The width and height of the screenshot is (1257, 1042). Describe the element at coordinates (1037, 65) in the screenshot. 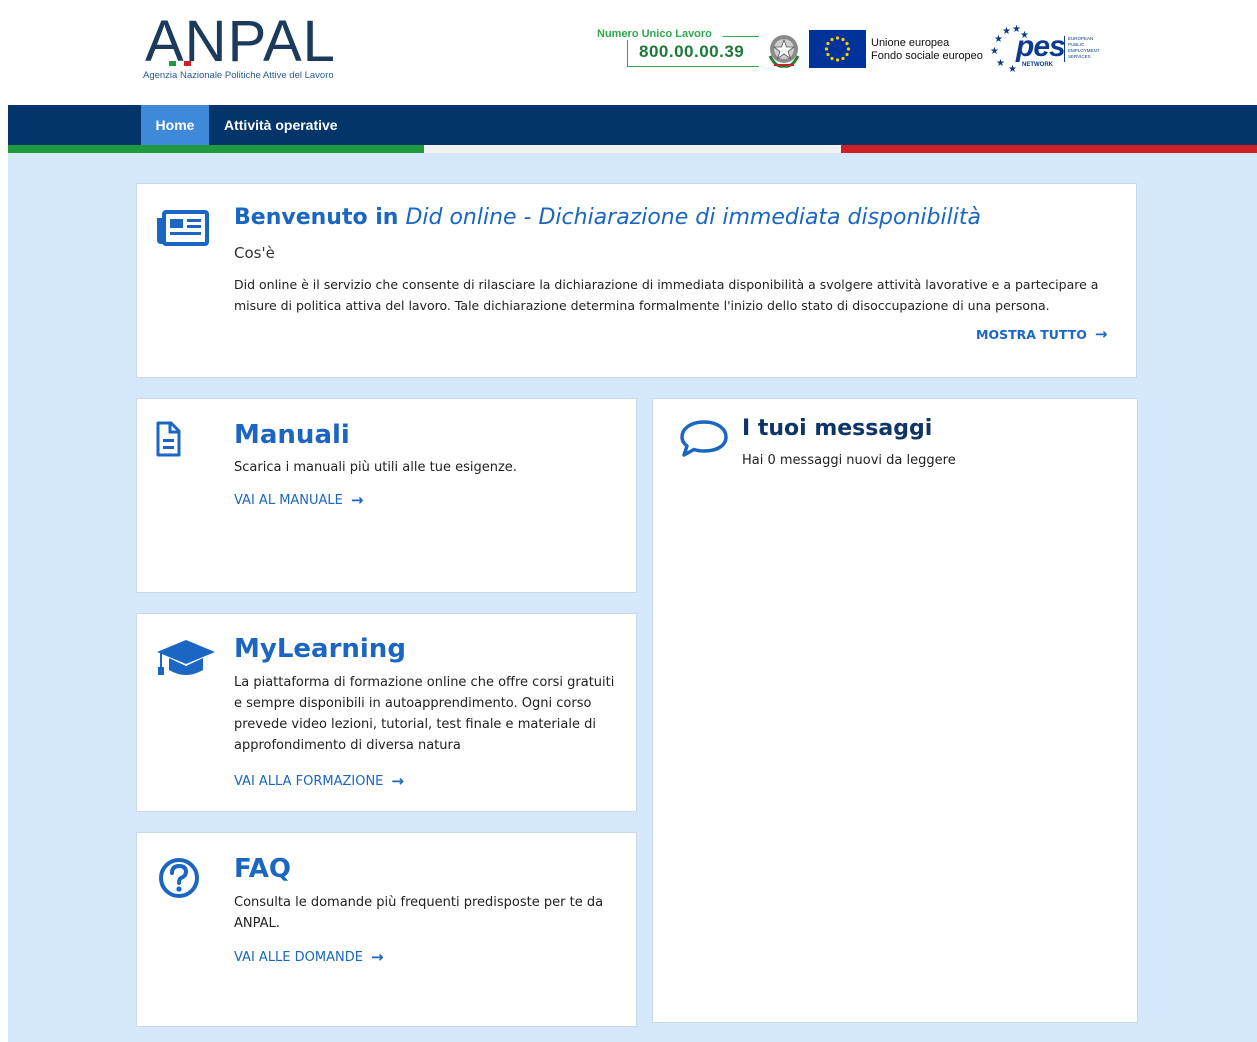

I see `pes-network-label: NETWORK` at that location.